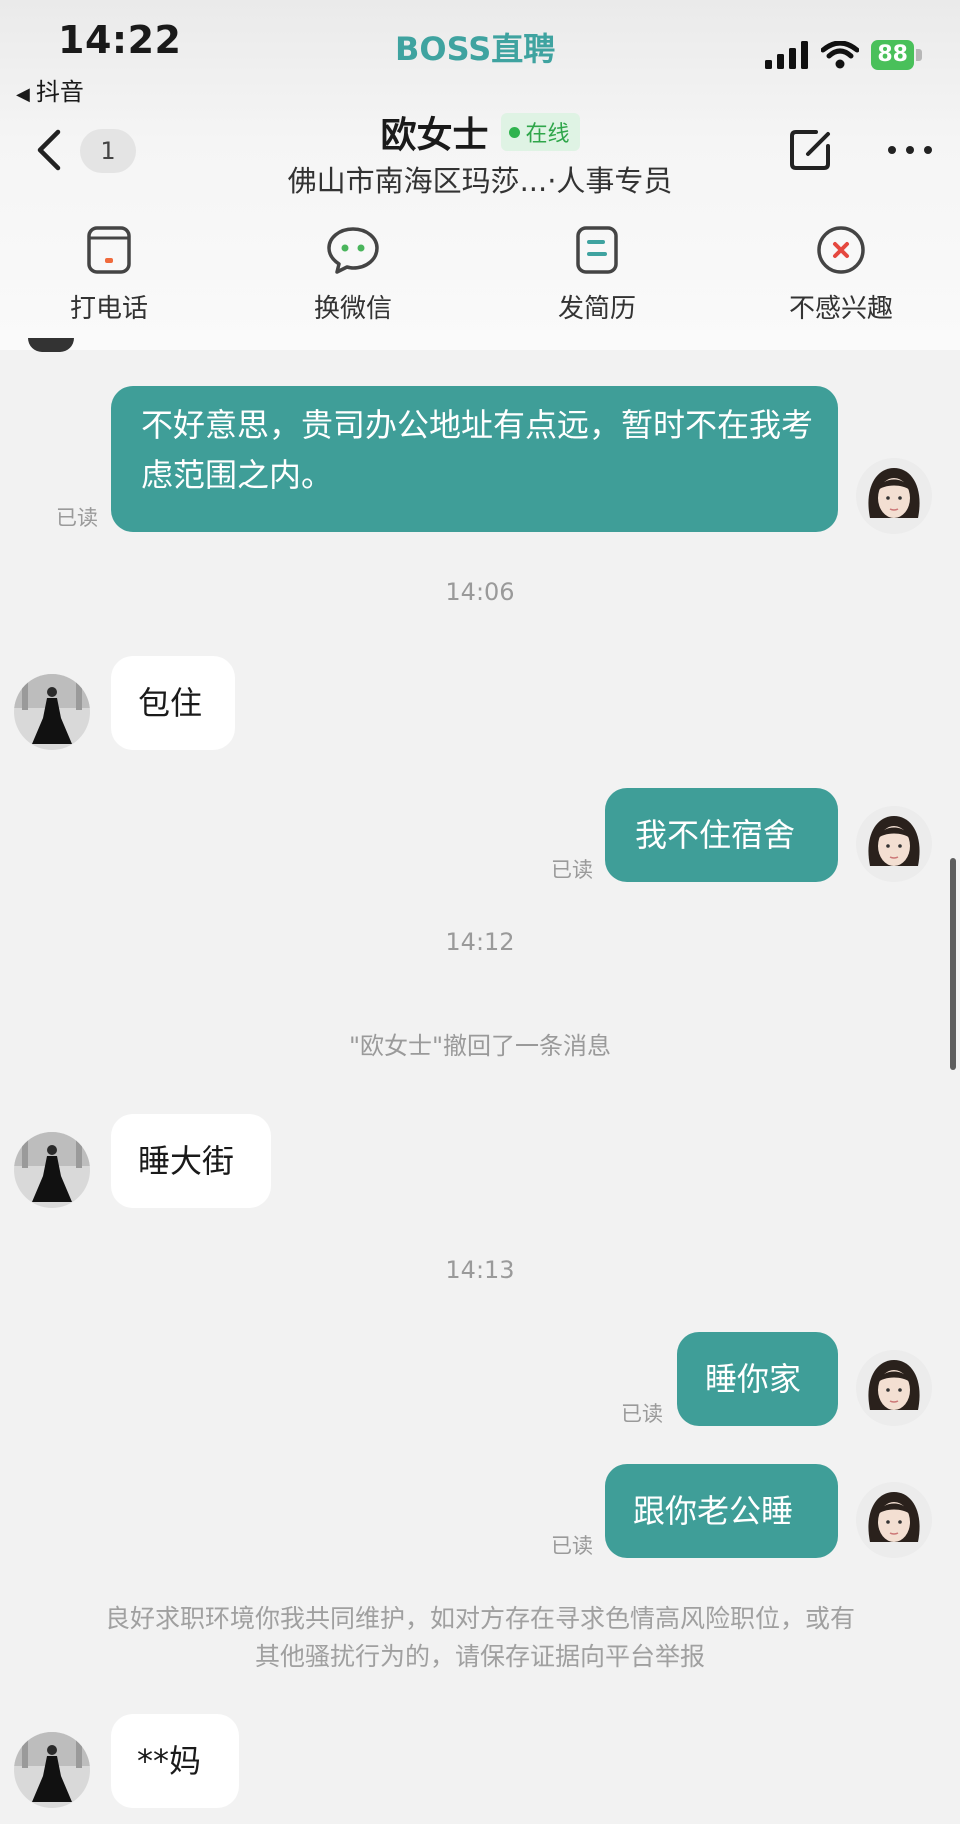 This screenshot has height=1824, width=960. What do you see at coordinates (23, 94) in the screenshot?
I see `back-triangle-icon: ◀` at bounding box center [23, 94].